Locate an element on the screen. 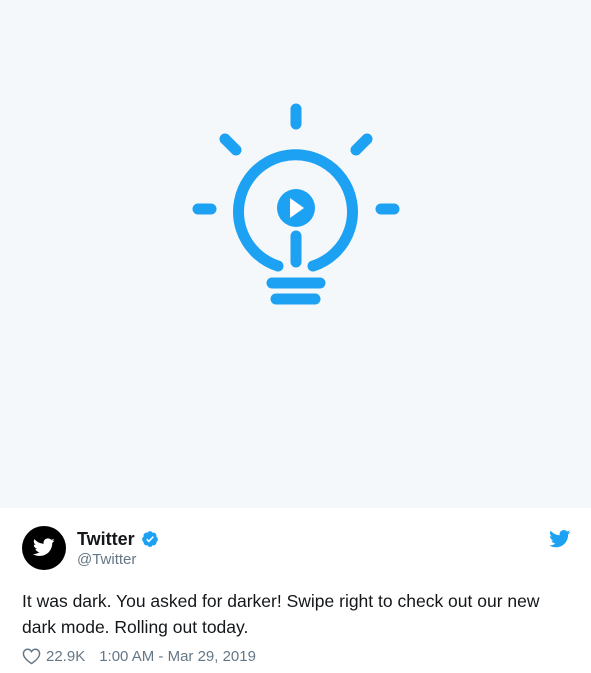 The width and height of the screenshot is (591, 673). avatar is located at coordinates (44, 548).